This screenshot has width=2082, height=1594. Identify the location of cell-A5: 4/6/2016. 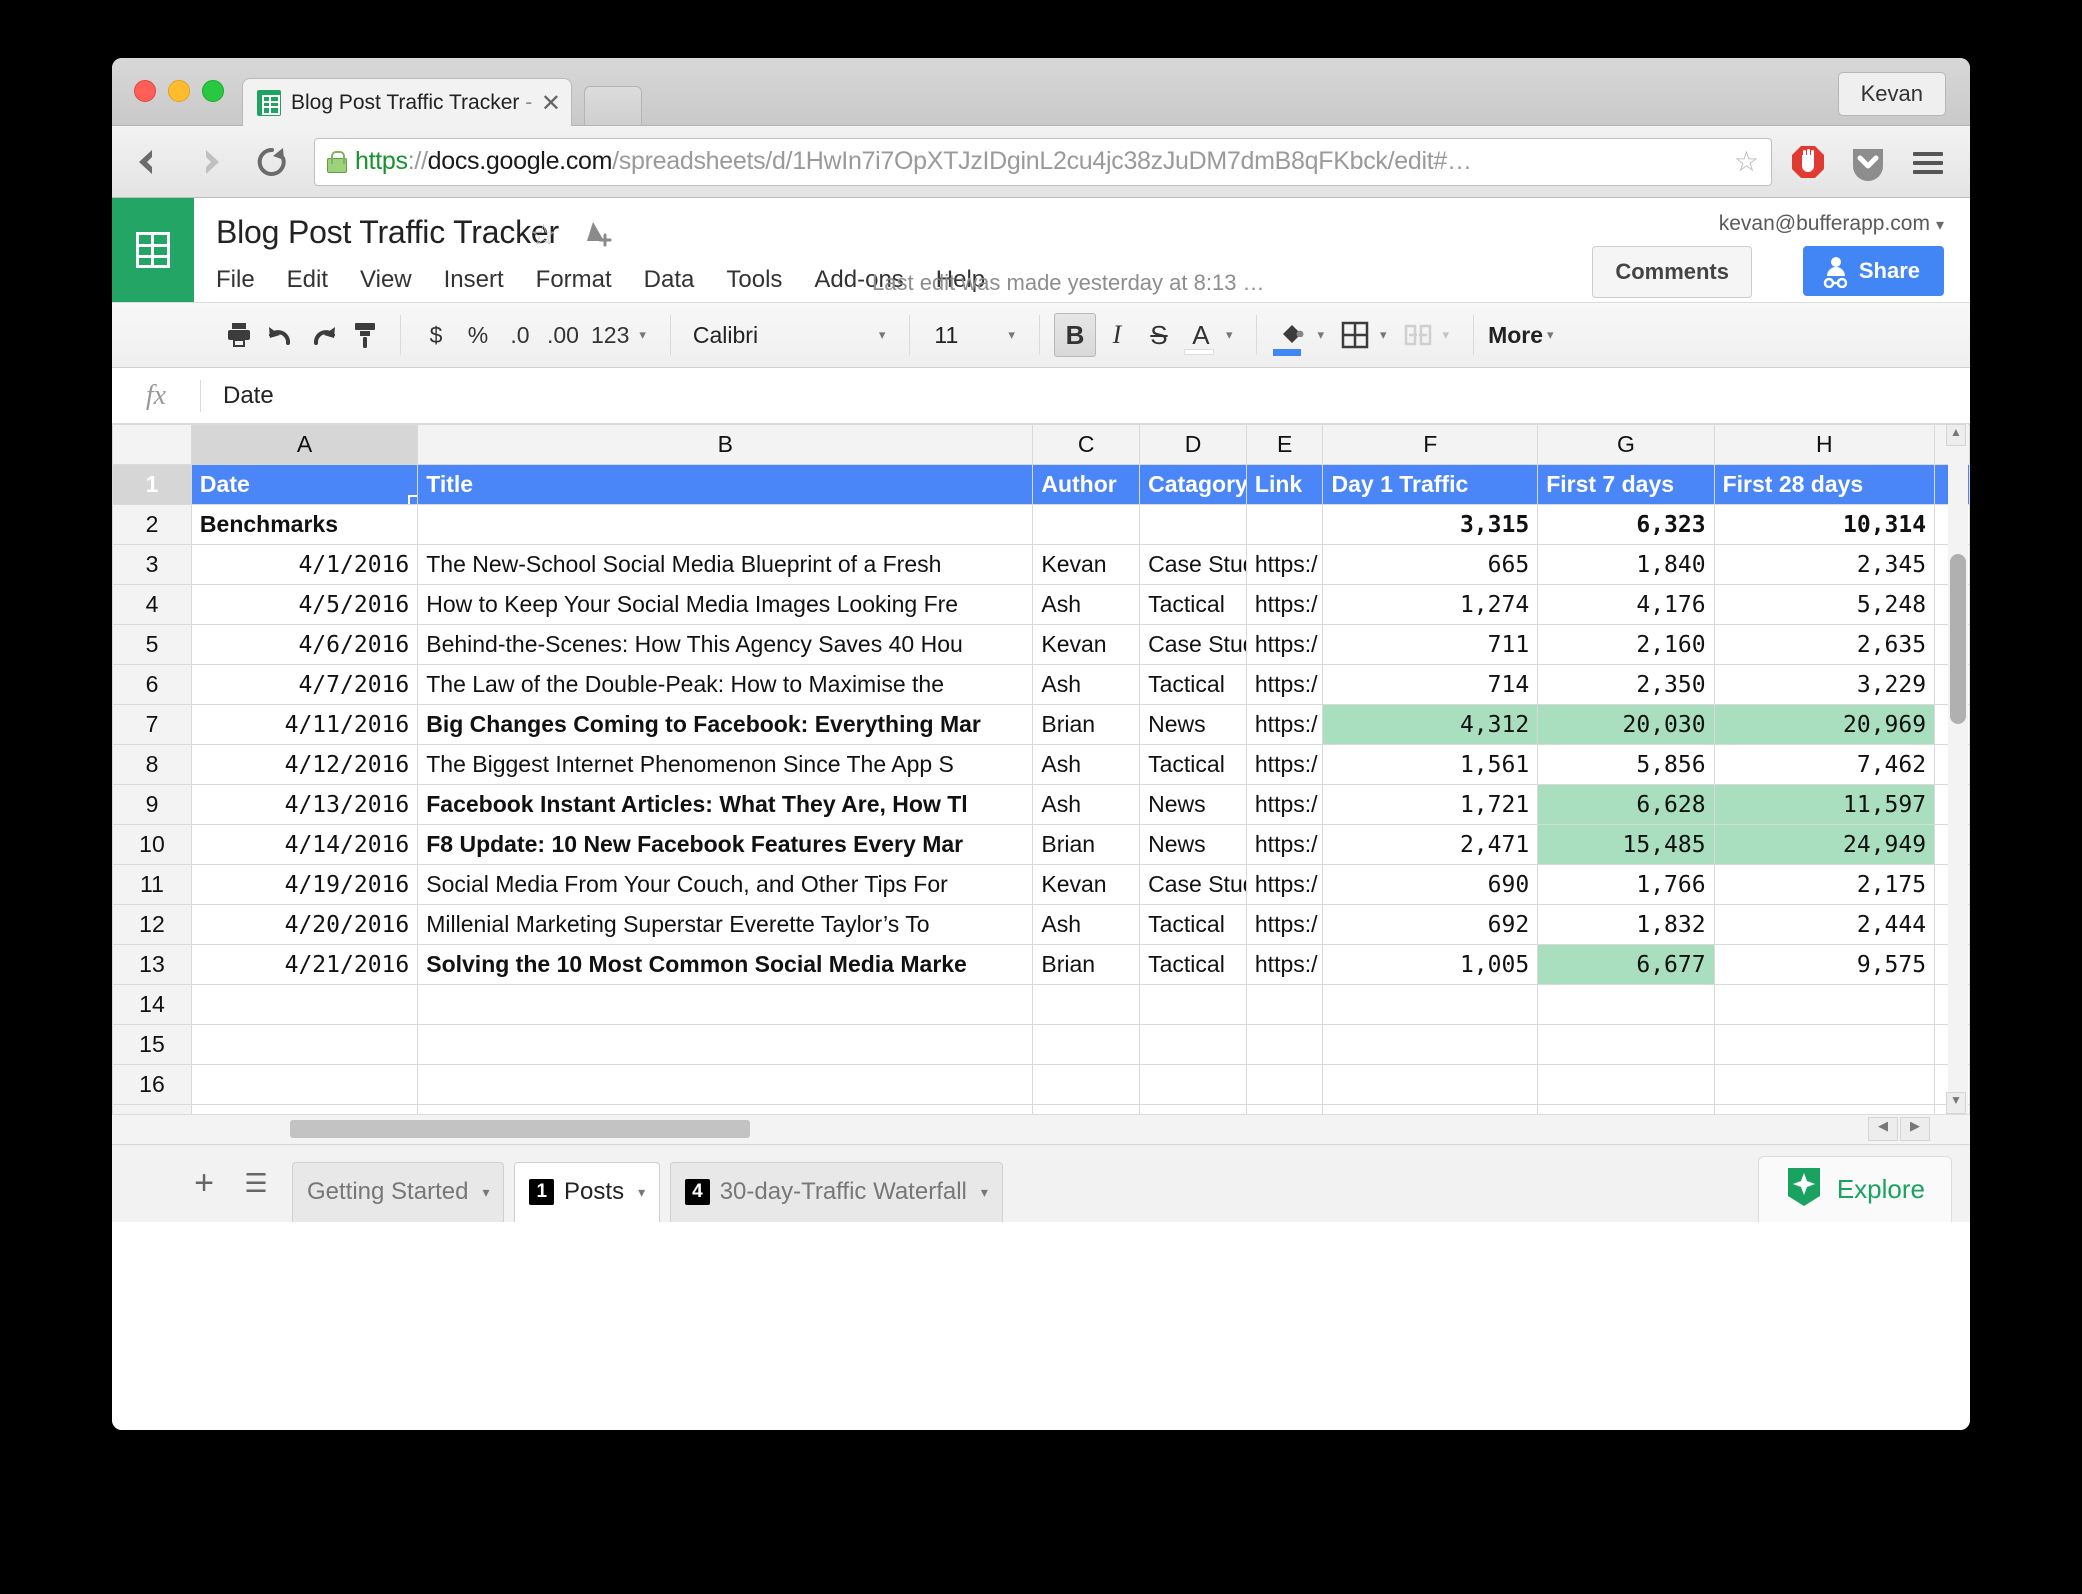
(304, 644).